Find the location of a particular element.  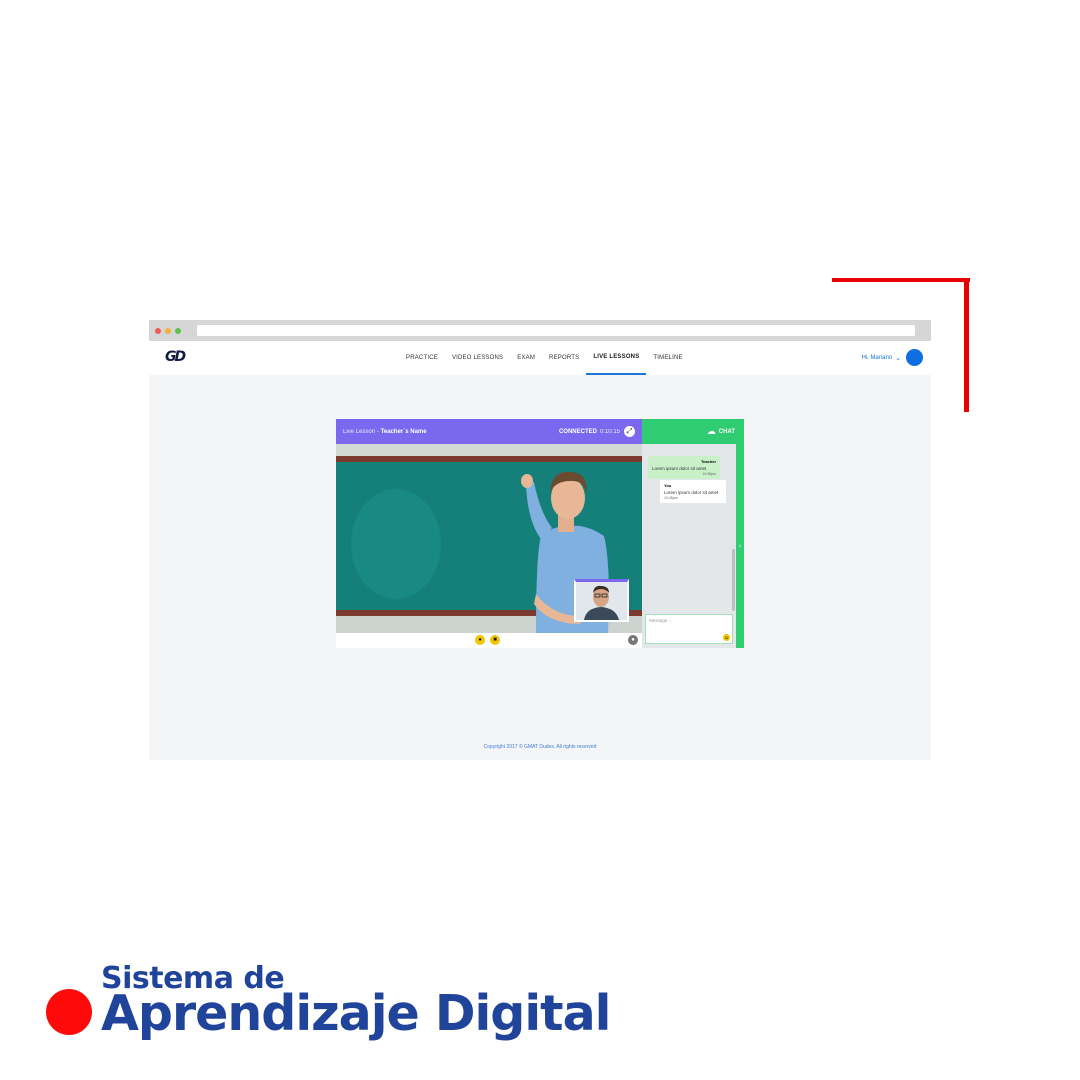

nav-item-exam: EXAM is located at coordinates (526, 358).